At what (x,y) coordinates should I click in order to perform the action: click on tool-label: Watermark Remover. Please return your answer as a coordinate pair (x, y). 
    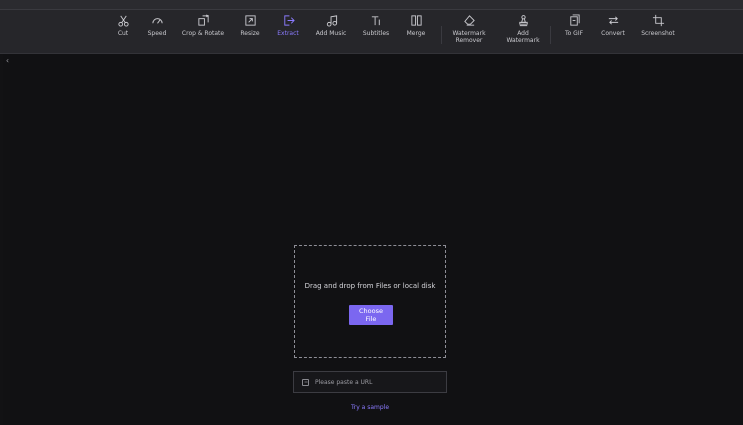
    Looking at the image, I should click on (469, 37).